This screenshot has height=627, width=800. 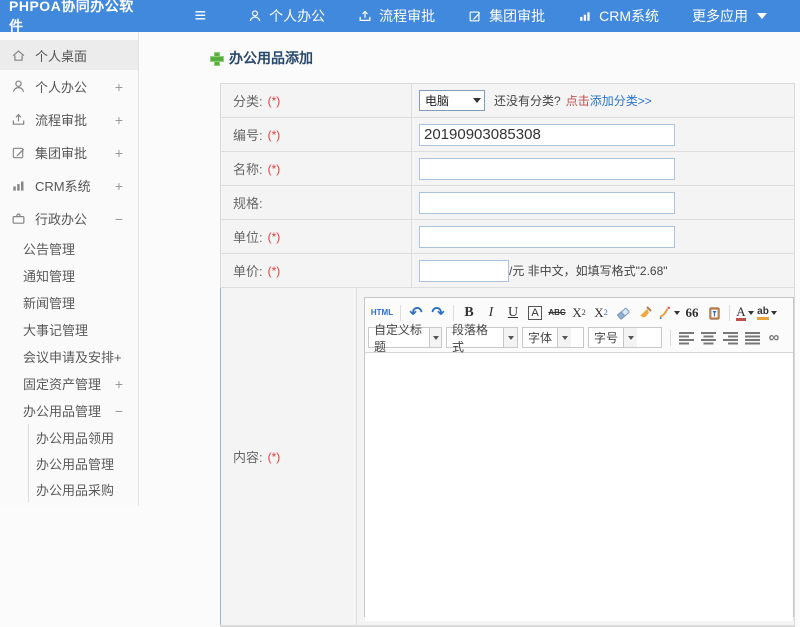 I want to click on sidebar-item-group-approval: 集团审批 +, so click(x=69, y=152).